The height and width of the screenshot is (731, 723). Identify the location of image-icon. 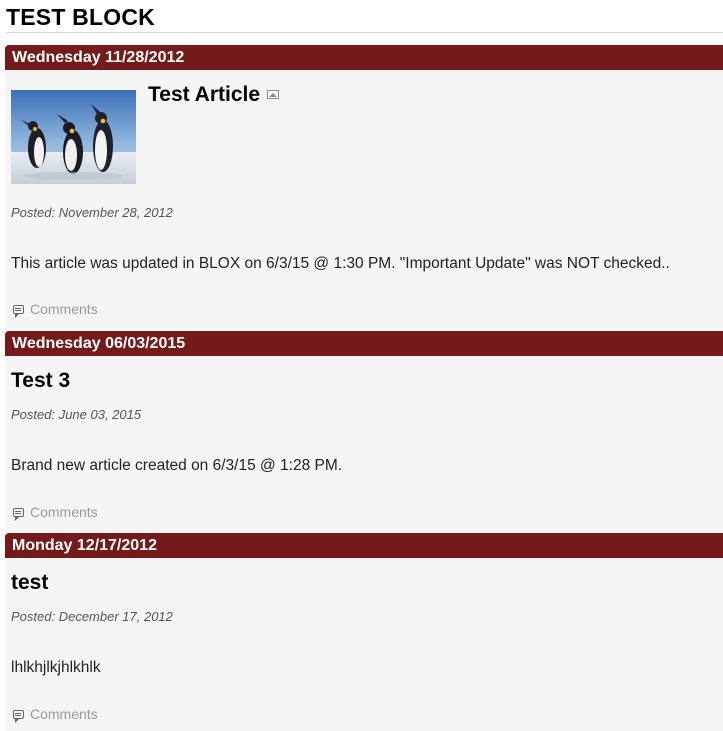
(273, 94).